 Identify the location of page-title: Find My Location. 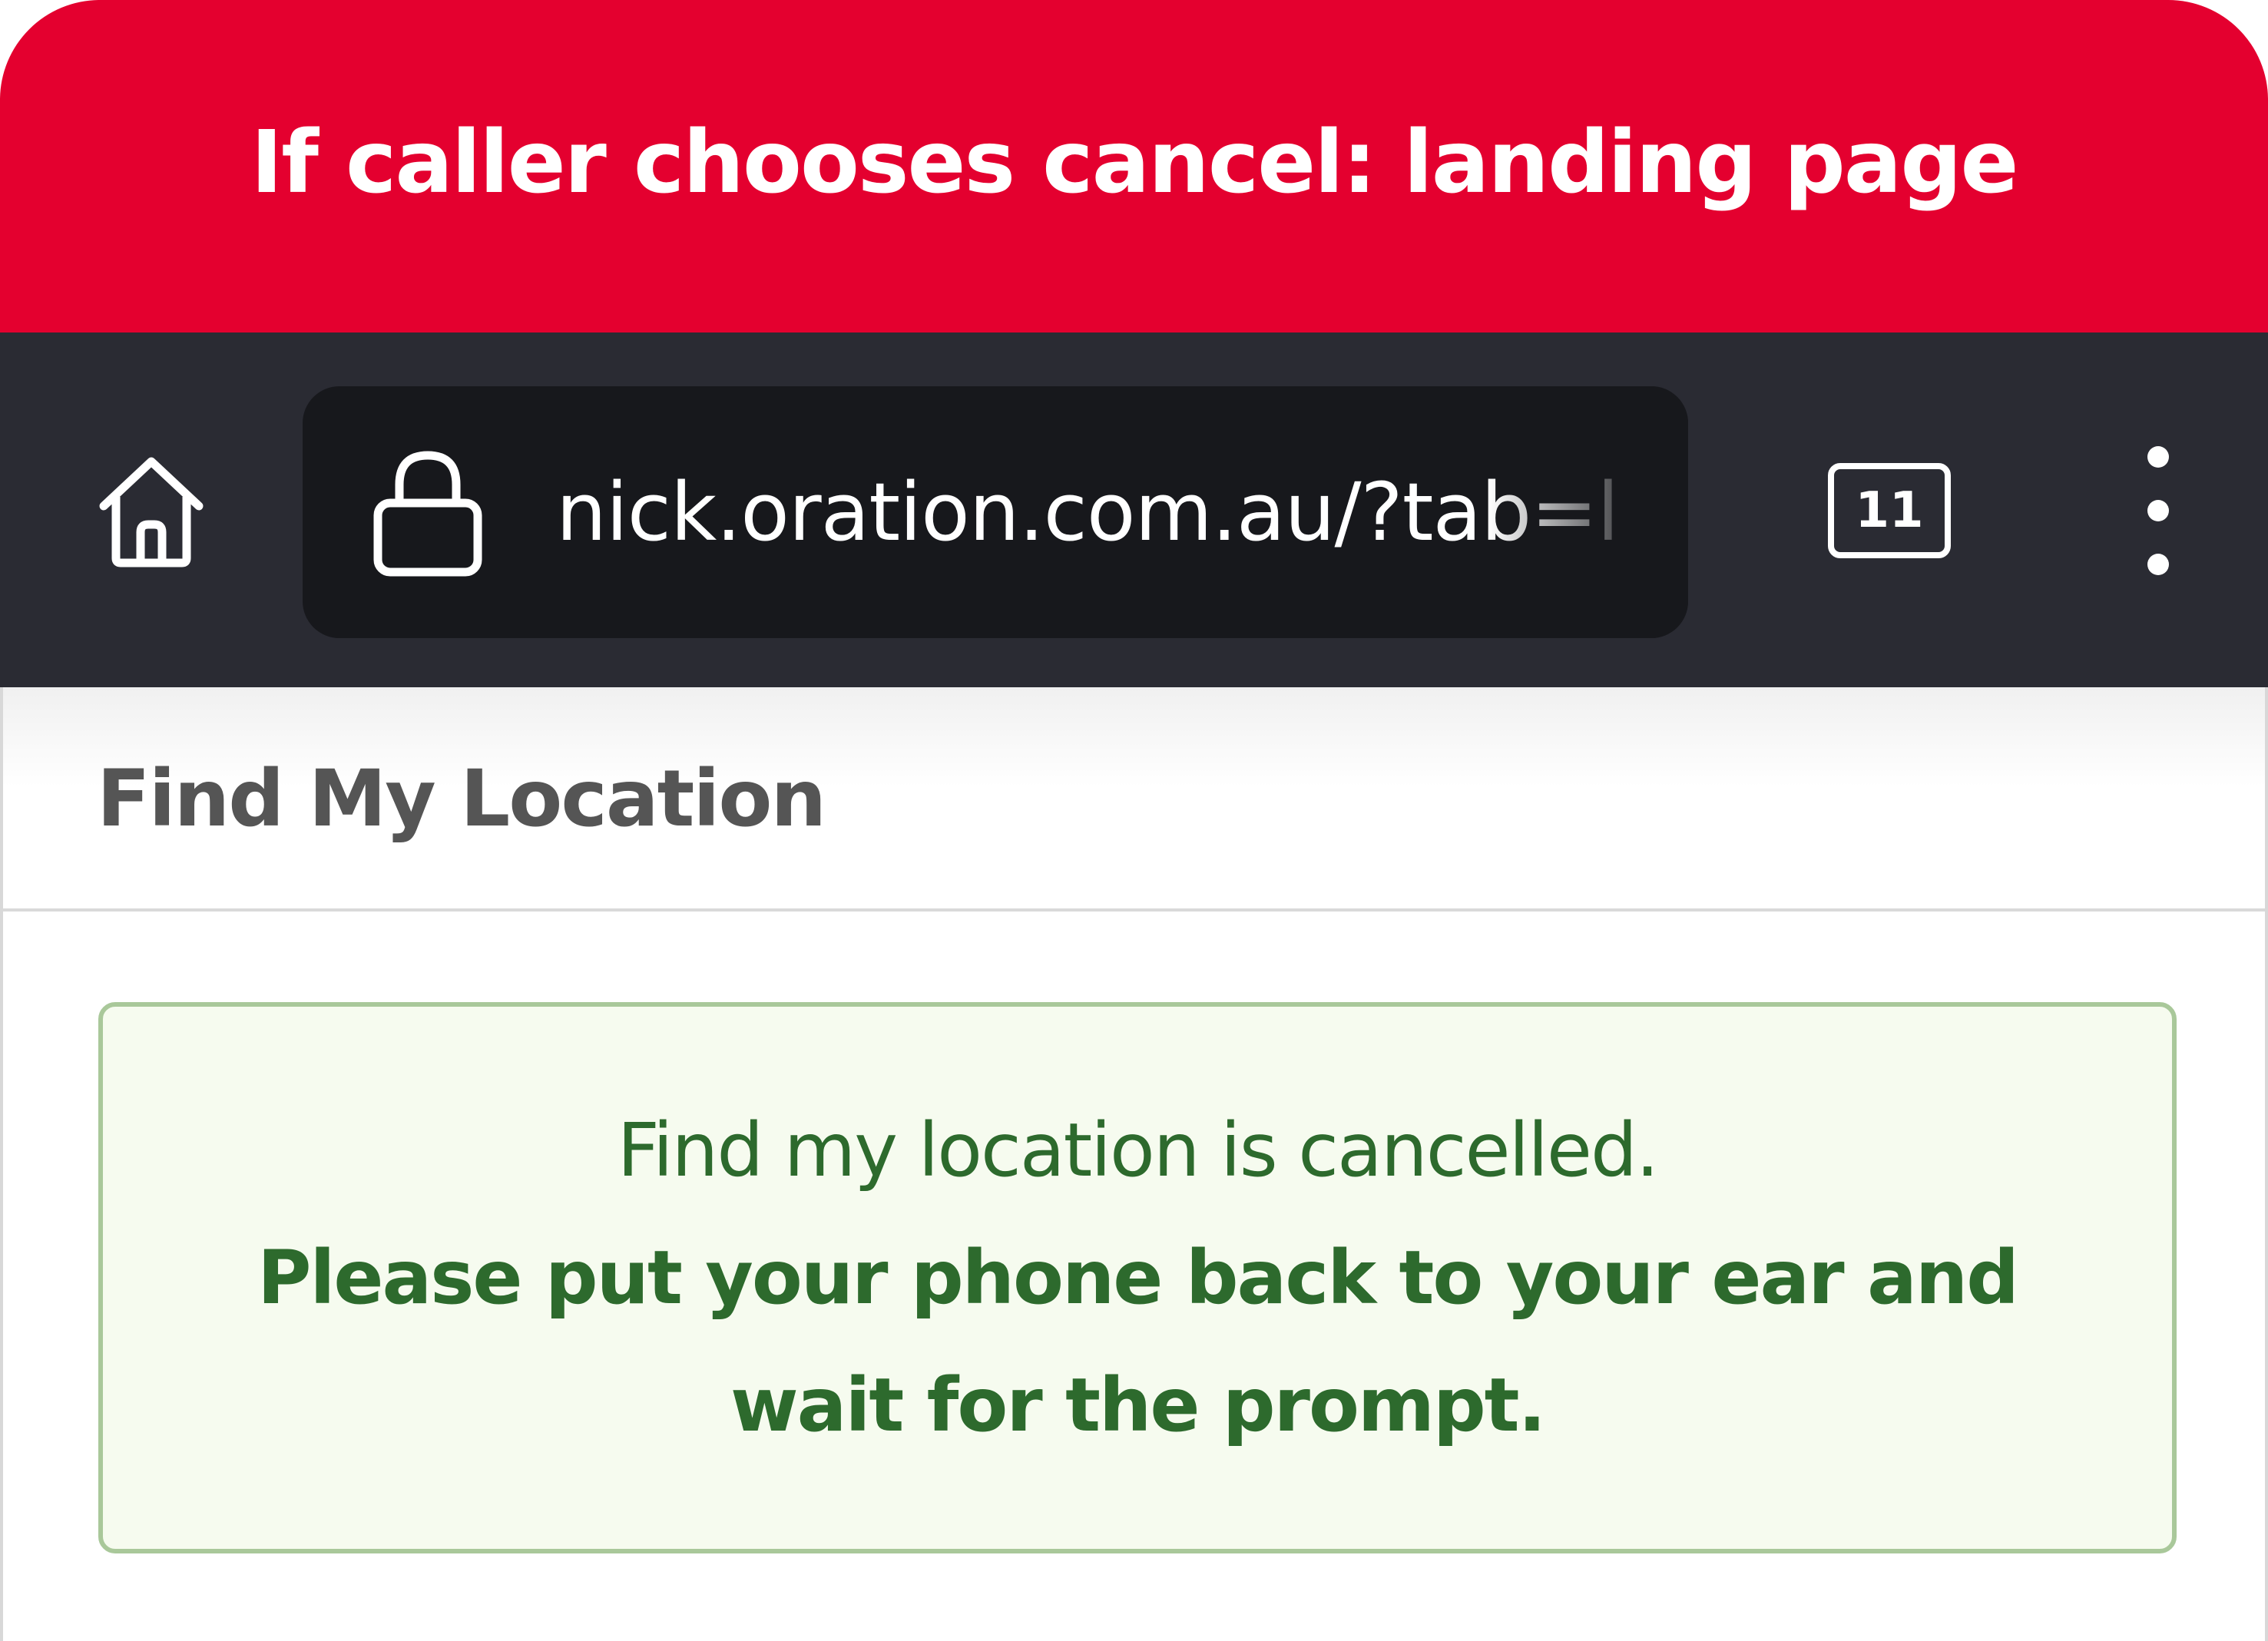
(461, 799).